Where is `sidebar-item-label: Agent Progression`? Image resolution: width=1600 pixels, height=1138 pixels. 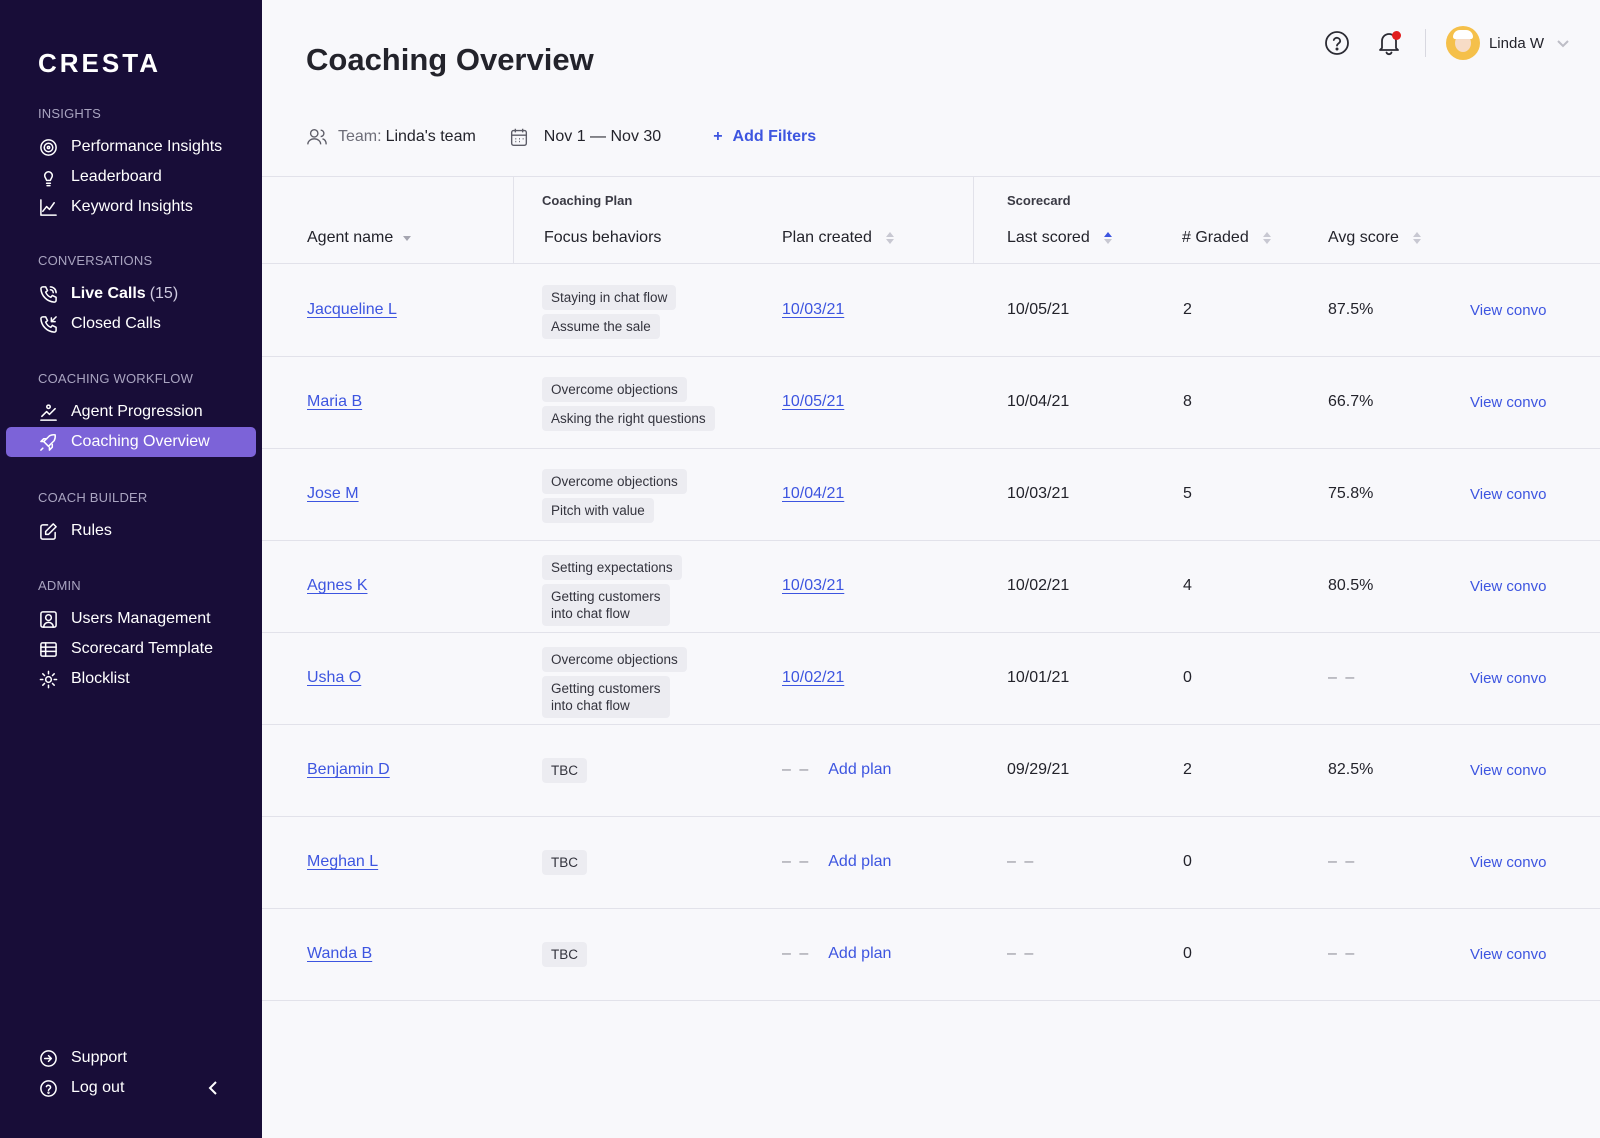 sidebar-item-label: Agent Progression is located at coordinates (137, 411).